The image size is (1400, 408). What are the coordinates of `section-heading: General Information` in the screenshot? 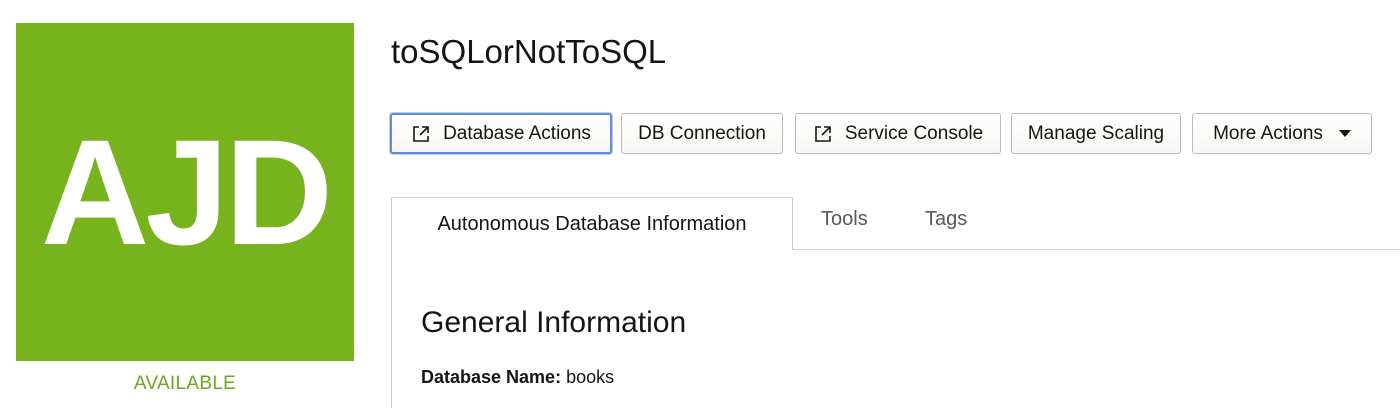 It's located at (554, 322).